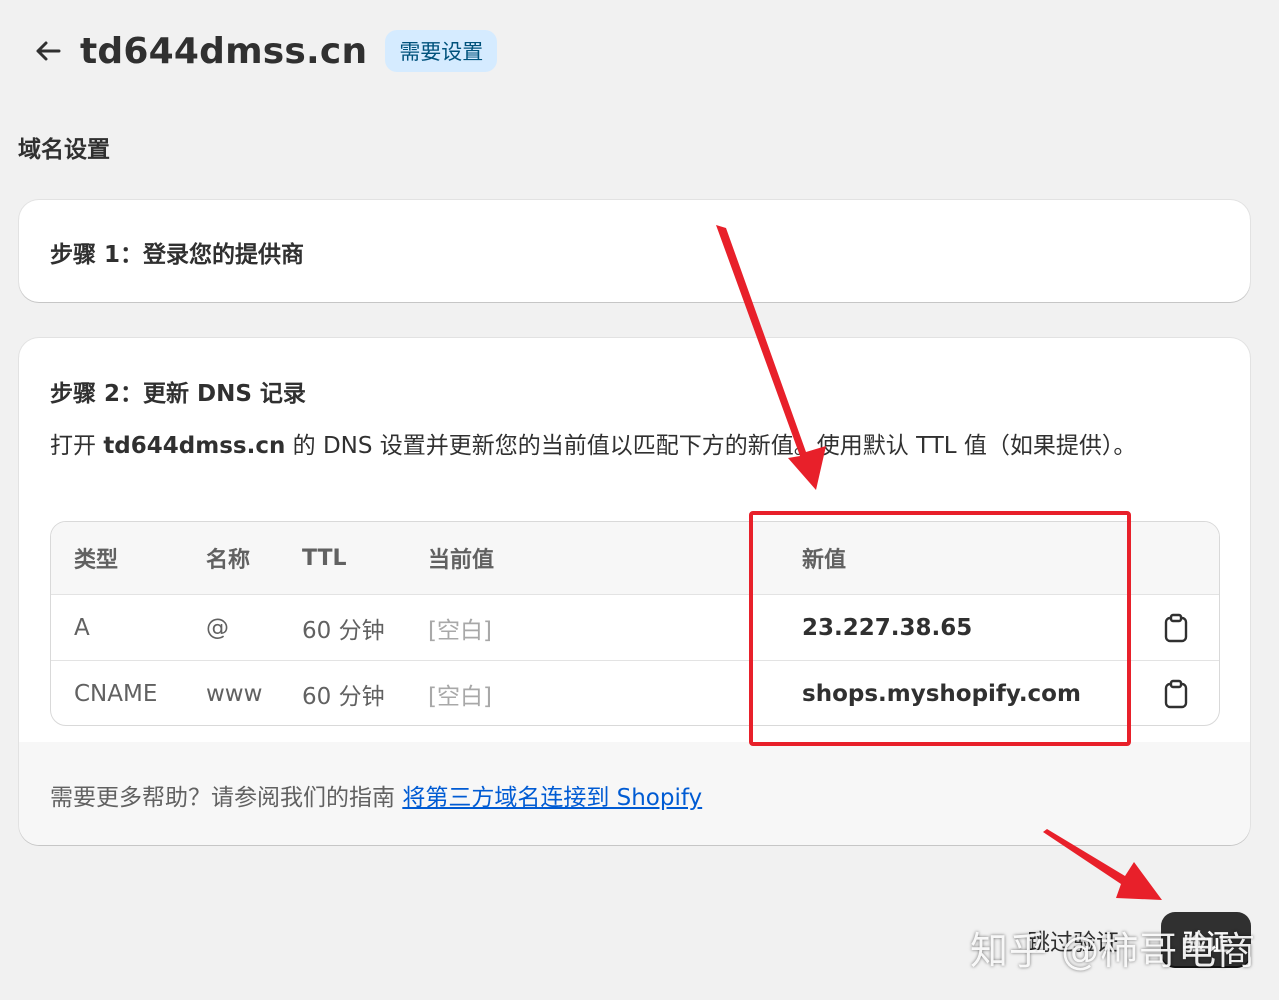  Describe the element at coordinates (635, 693) in the screenshot. I see `table-row: CNAME www 60 分钟 [空白] shops.myshopify.com` at that location.